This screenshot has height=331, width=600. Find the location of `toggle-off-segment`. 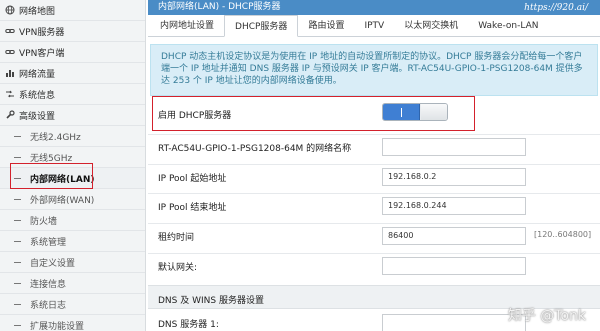

toggle-off-segment is located at coordinates (434, 112).